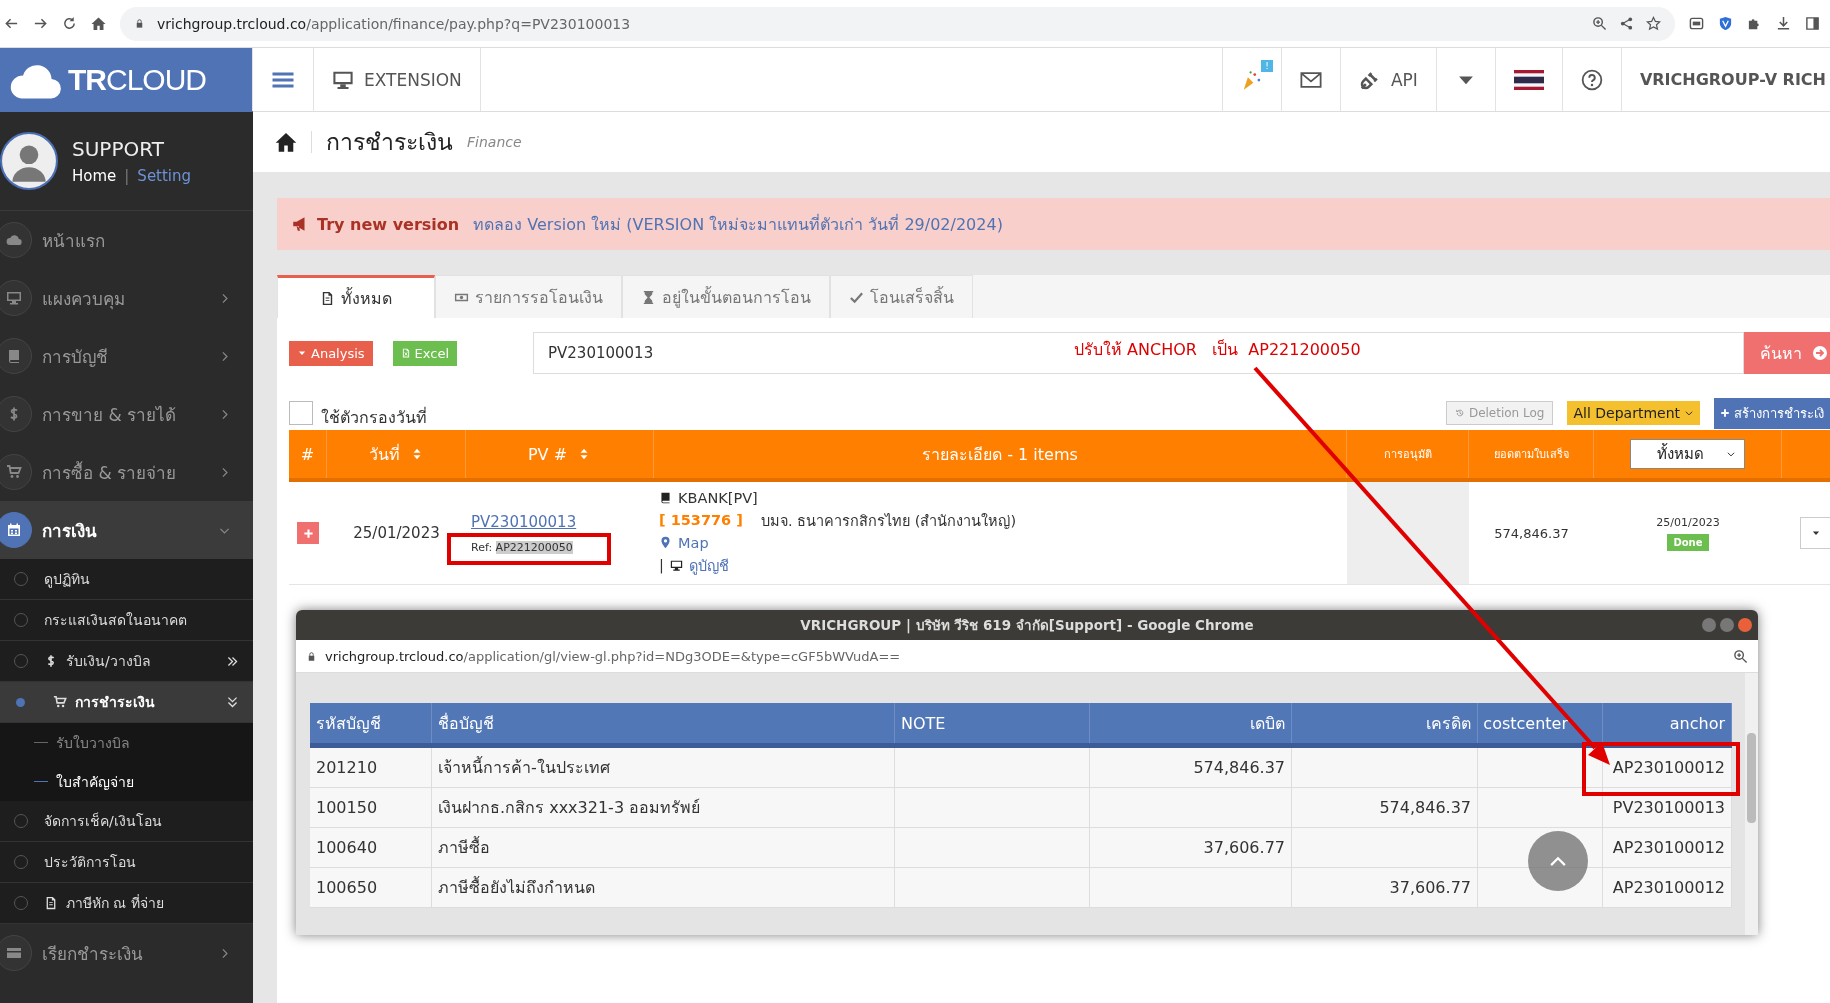 The height and width of the screenshot is (1003, 1830). I want to click on column-header: การอนุมัติ, so click(1408, 454).